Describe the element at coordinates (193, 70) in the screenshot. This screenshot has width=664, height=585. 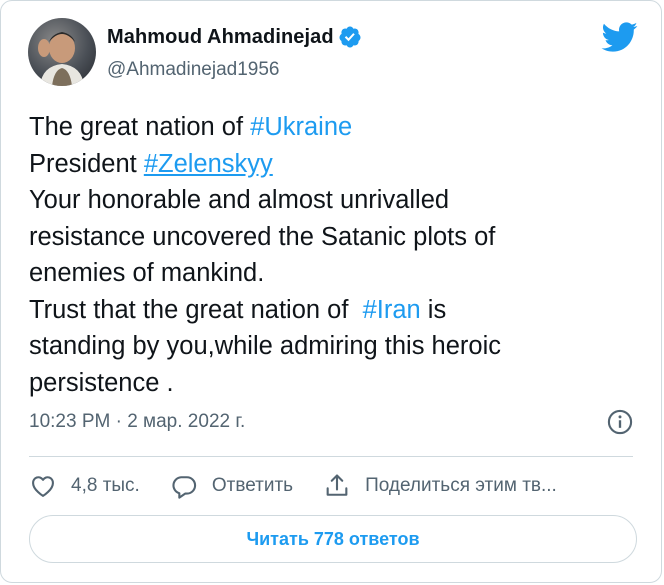
I see `author-handle: @Ahmadinejad1956` at that location.